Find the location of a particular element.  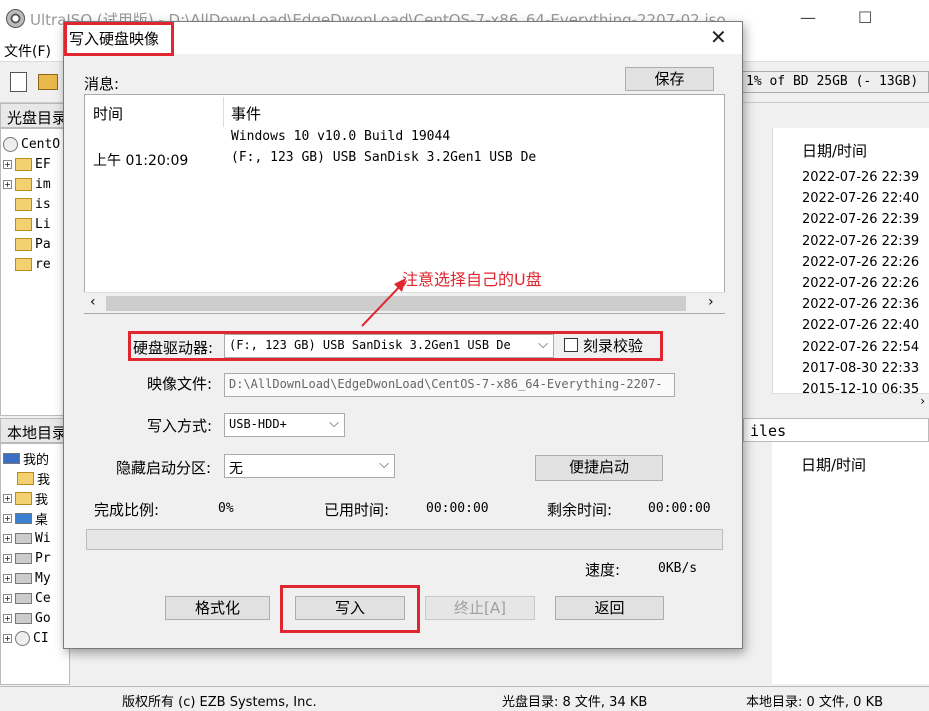

tree-item-label: Li is located at coordinates (43, 224).